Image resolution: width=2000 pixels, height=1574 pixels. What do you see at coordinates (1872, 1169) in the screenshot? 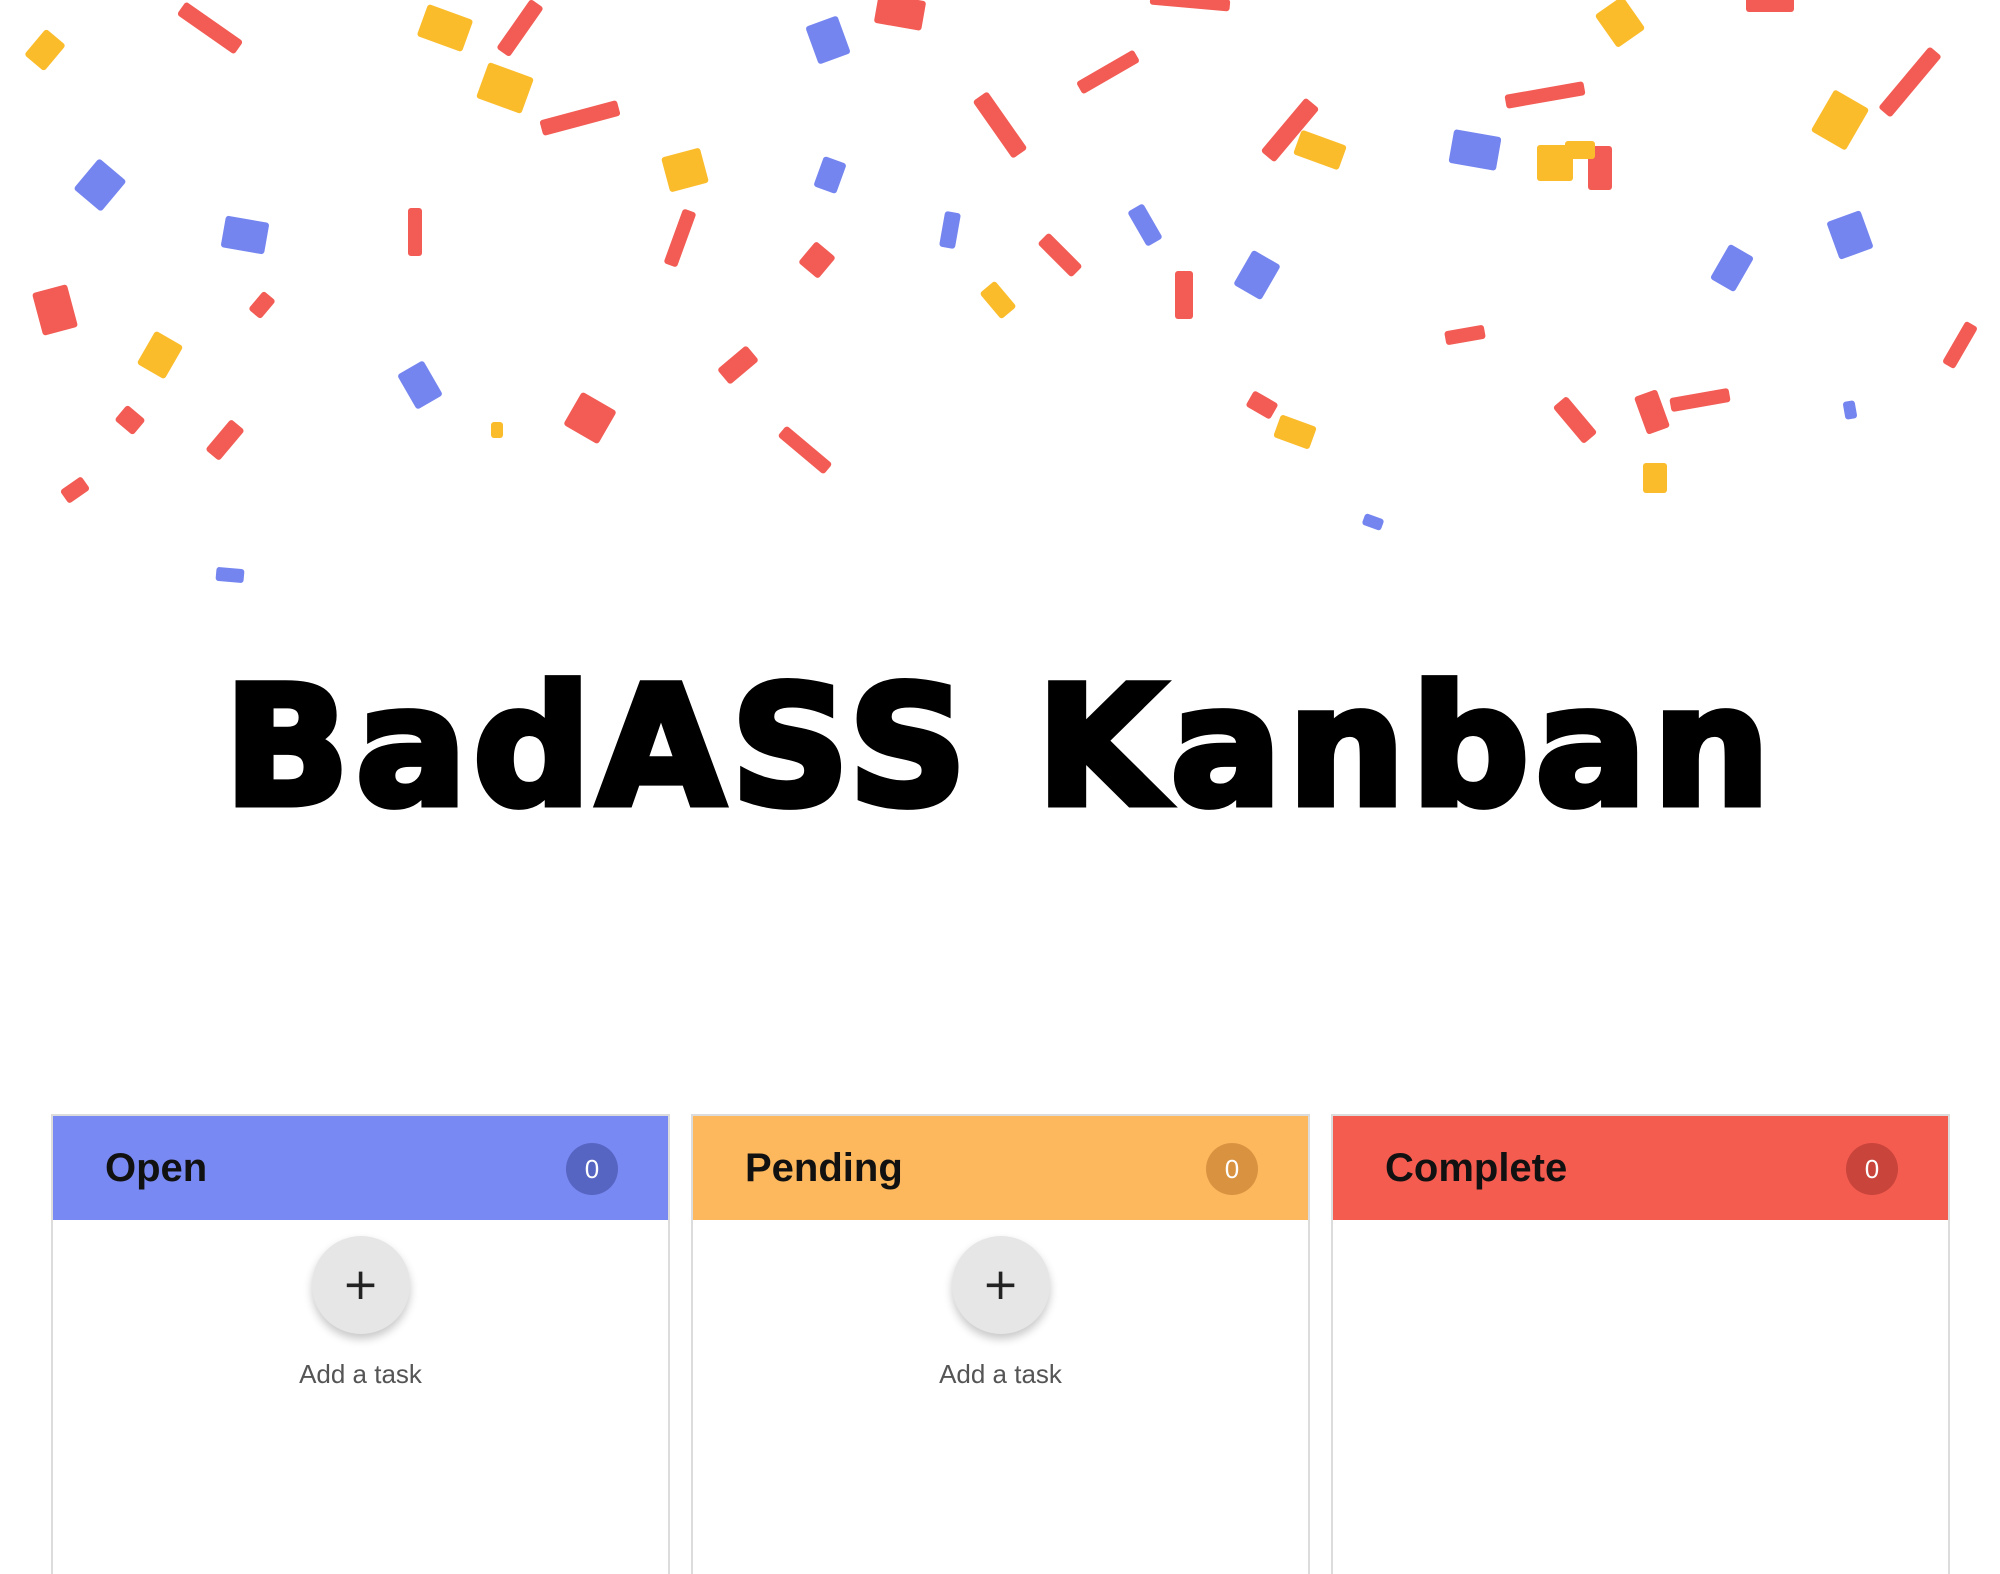
I see `column-complete-count-badge: 0` at bounding box center [1872, 1169].